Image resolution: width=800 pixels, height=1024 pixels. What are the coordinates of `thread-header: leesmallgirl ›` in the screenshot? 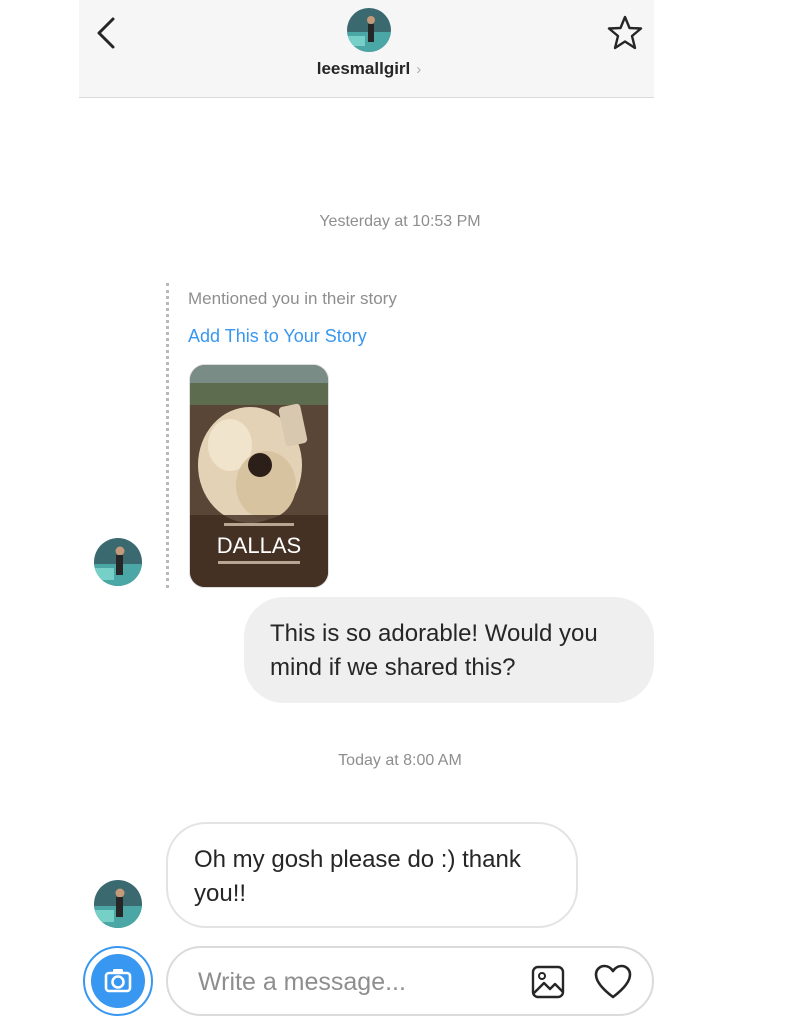 It's located at (366, 49).